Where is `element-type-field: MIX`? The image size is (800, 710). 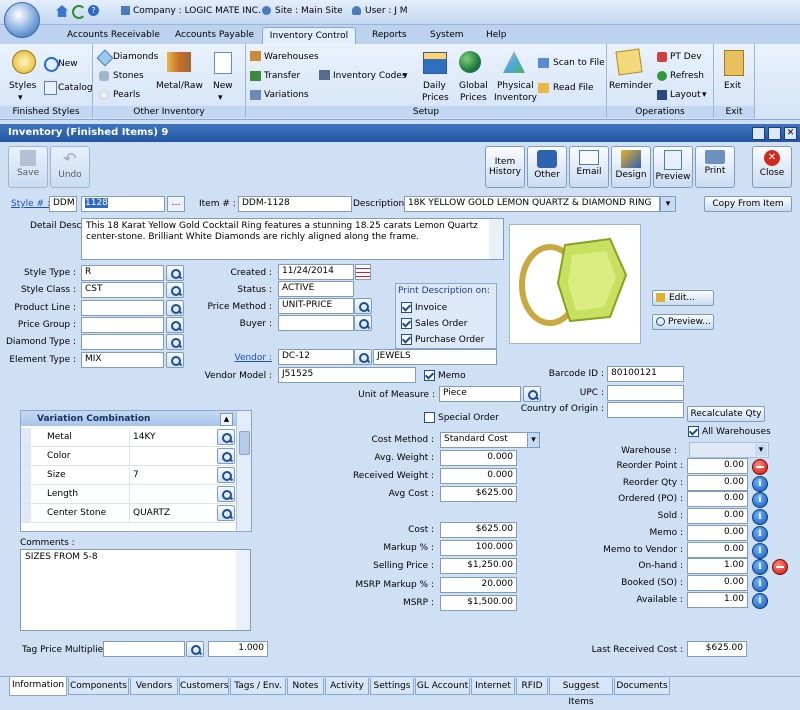
element-type-field: MIX is located at coordinates (122, 359).